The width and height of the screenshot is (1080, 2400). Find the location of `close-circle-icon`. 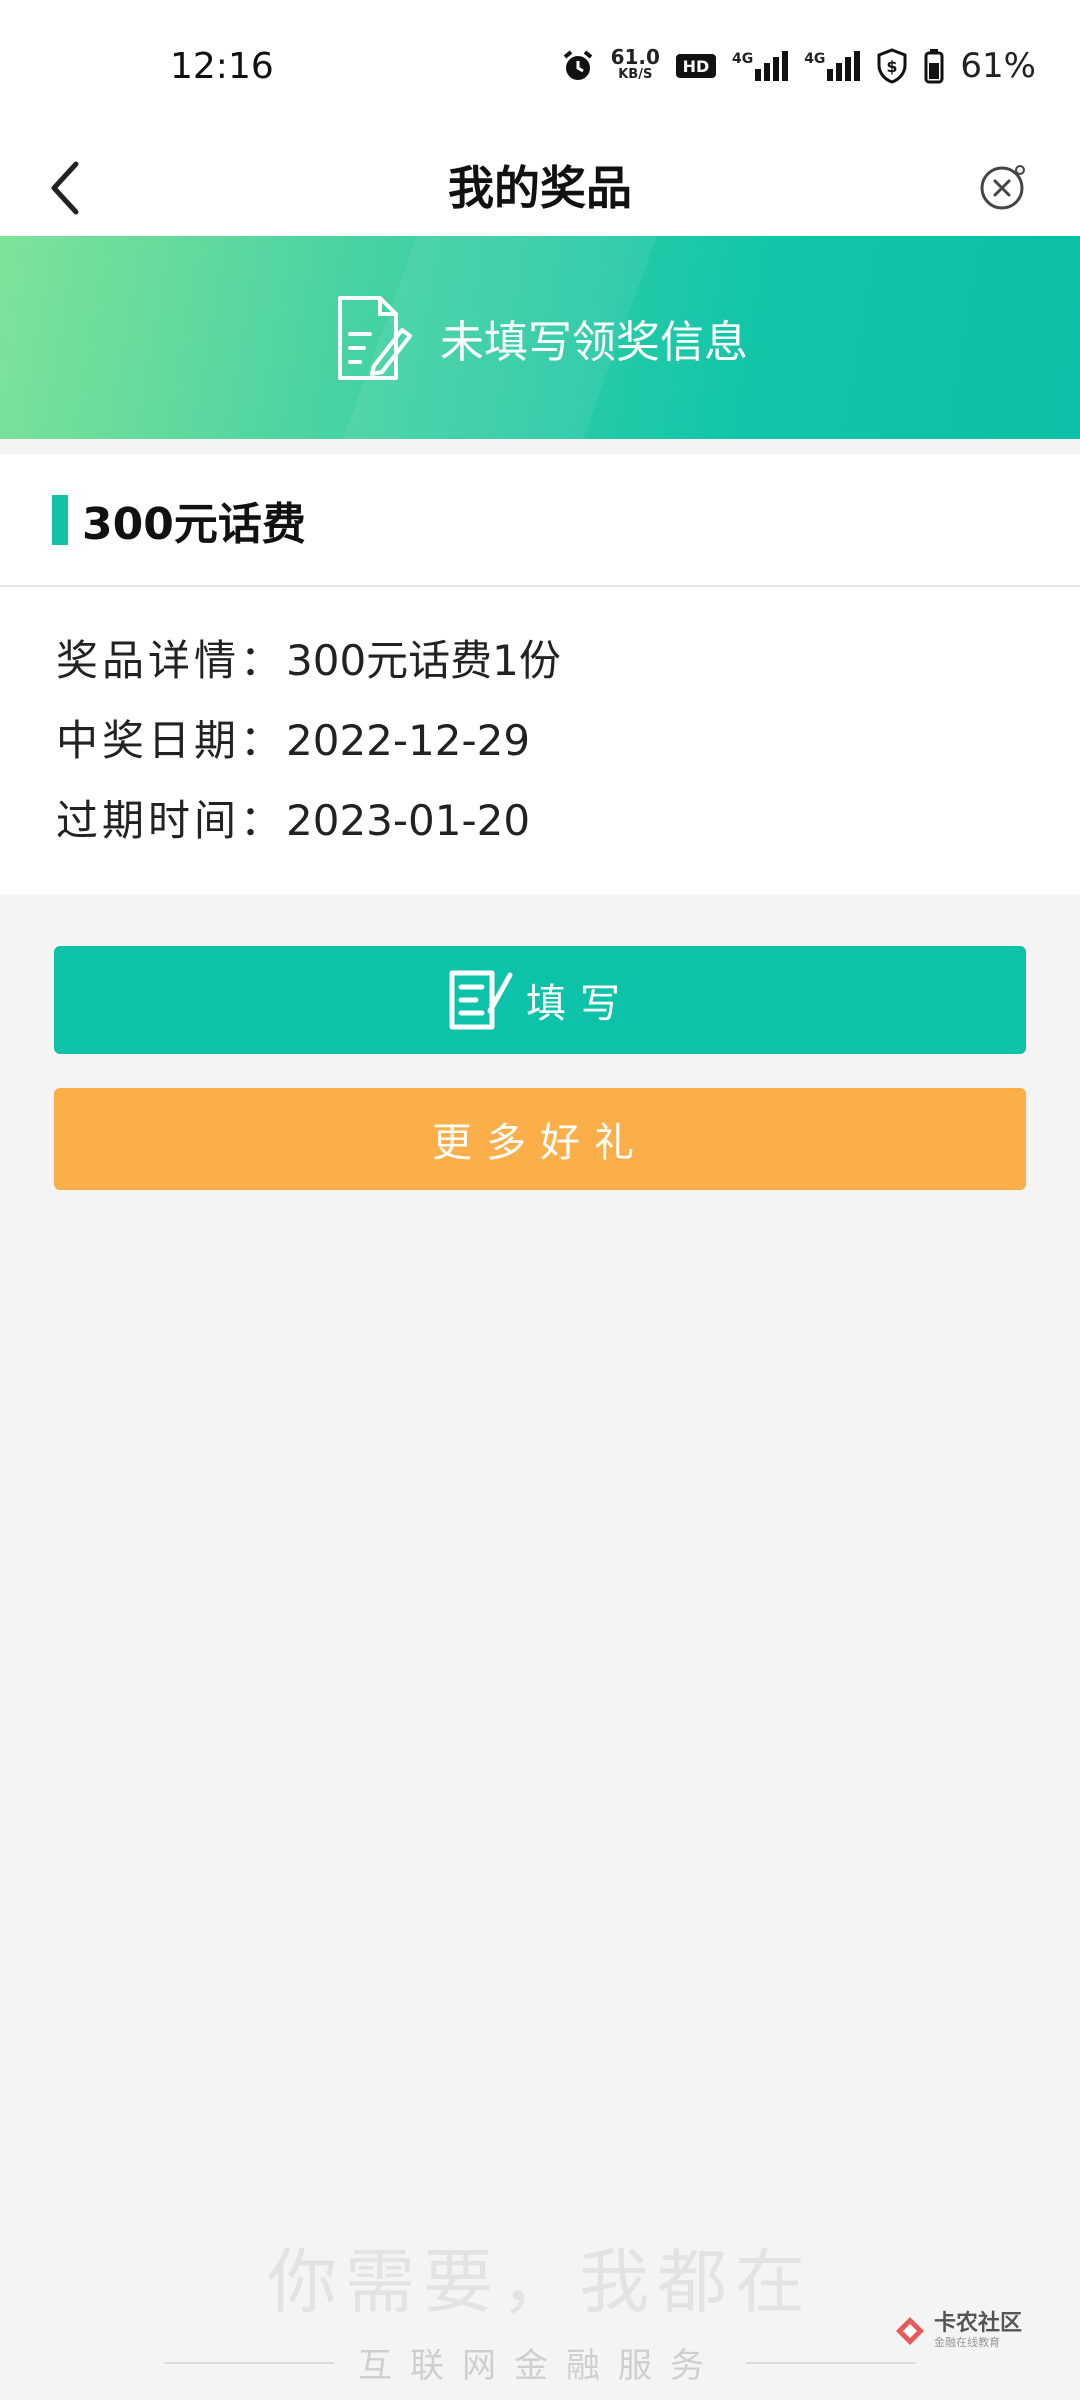

close-circle-icon is located at coordinates (1002, 187).